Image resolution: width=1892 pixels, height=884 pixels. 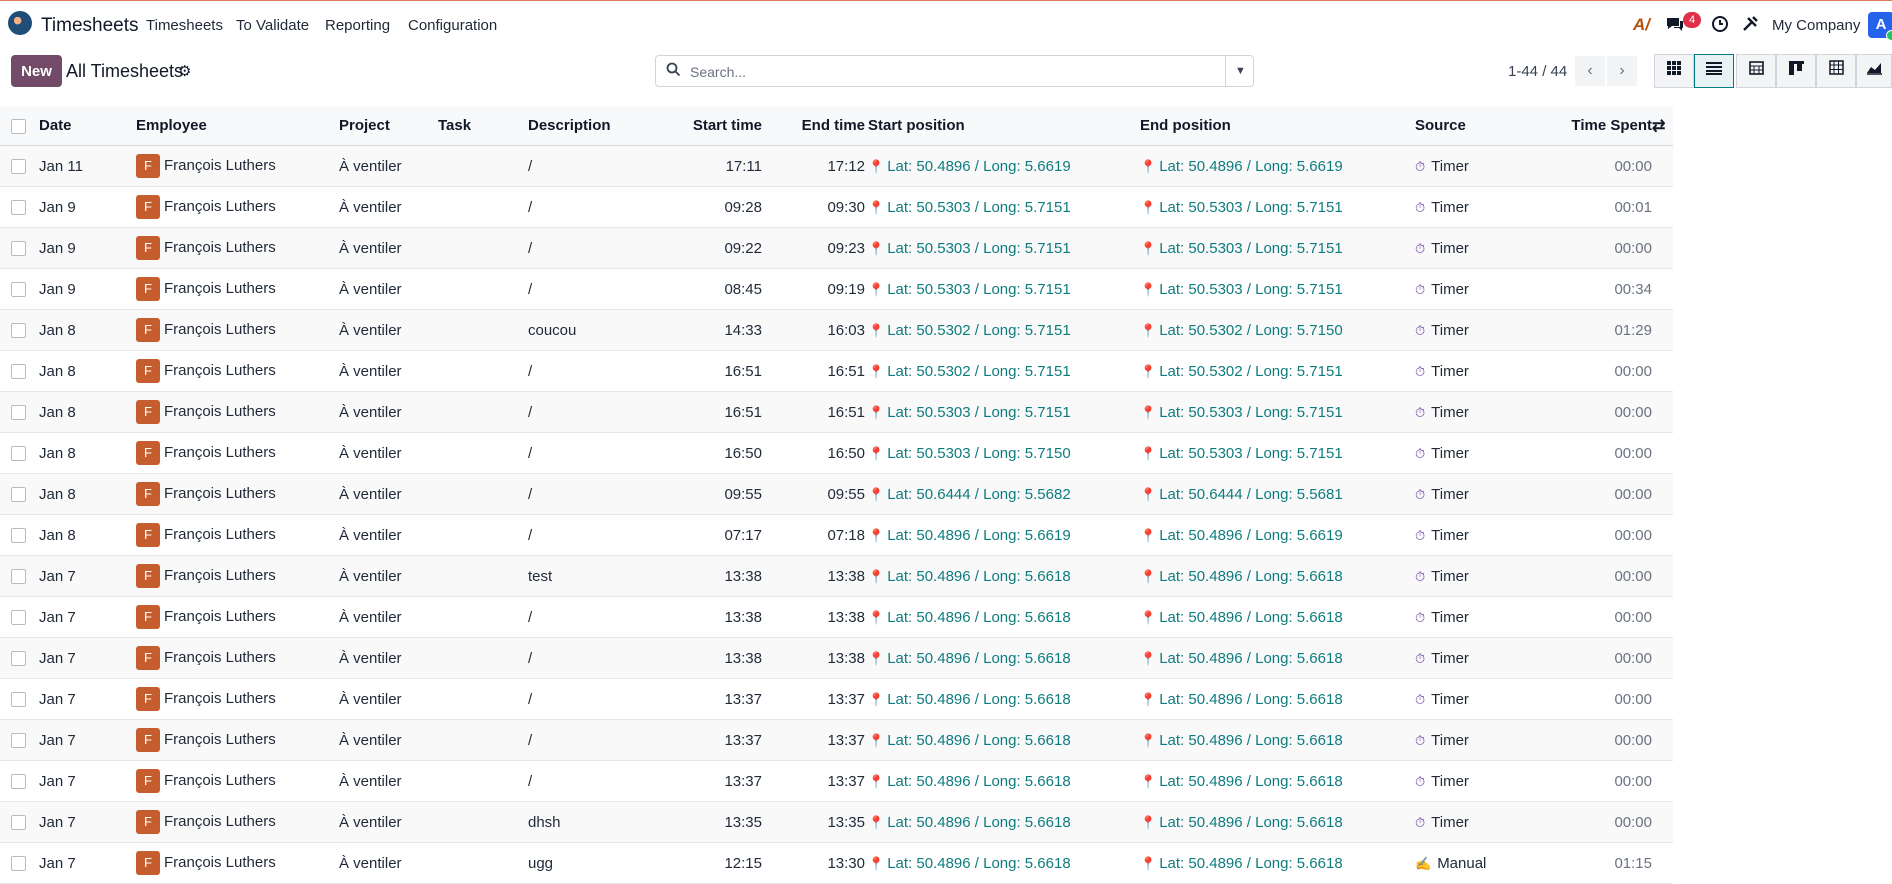 I want to click on select-all-checkbox-cell, so click(x=19, y=126).